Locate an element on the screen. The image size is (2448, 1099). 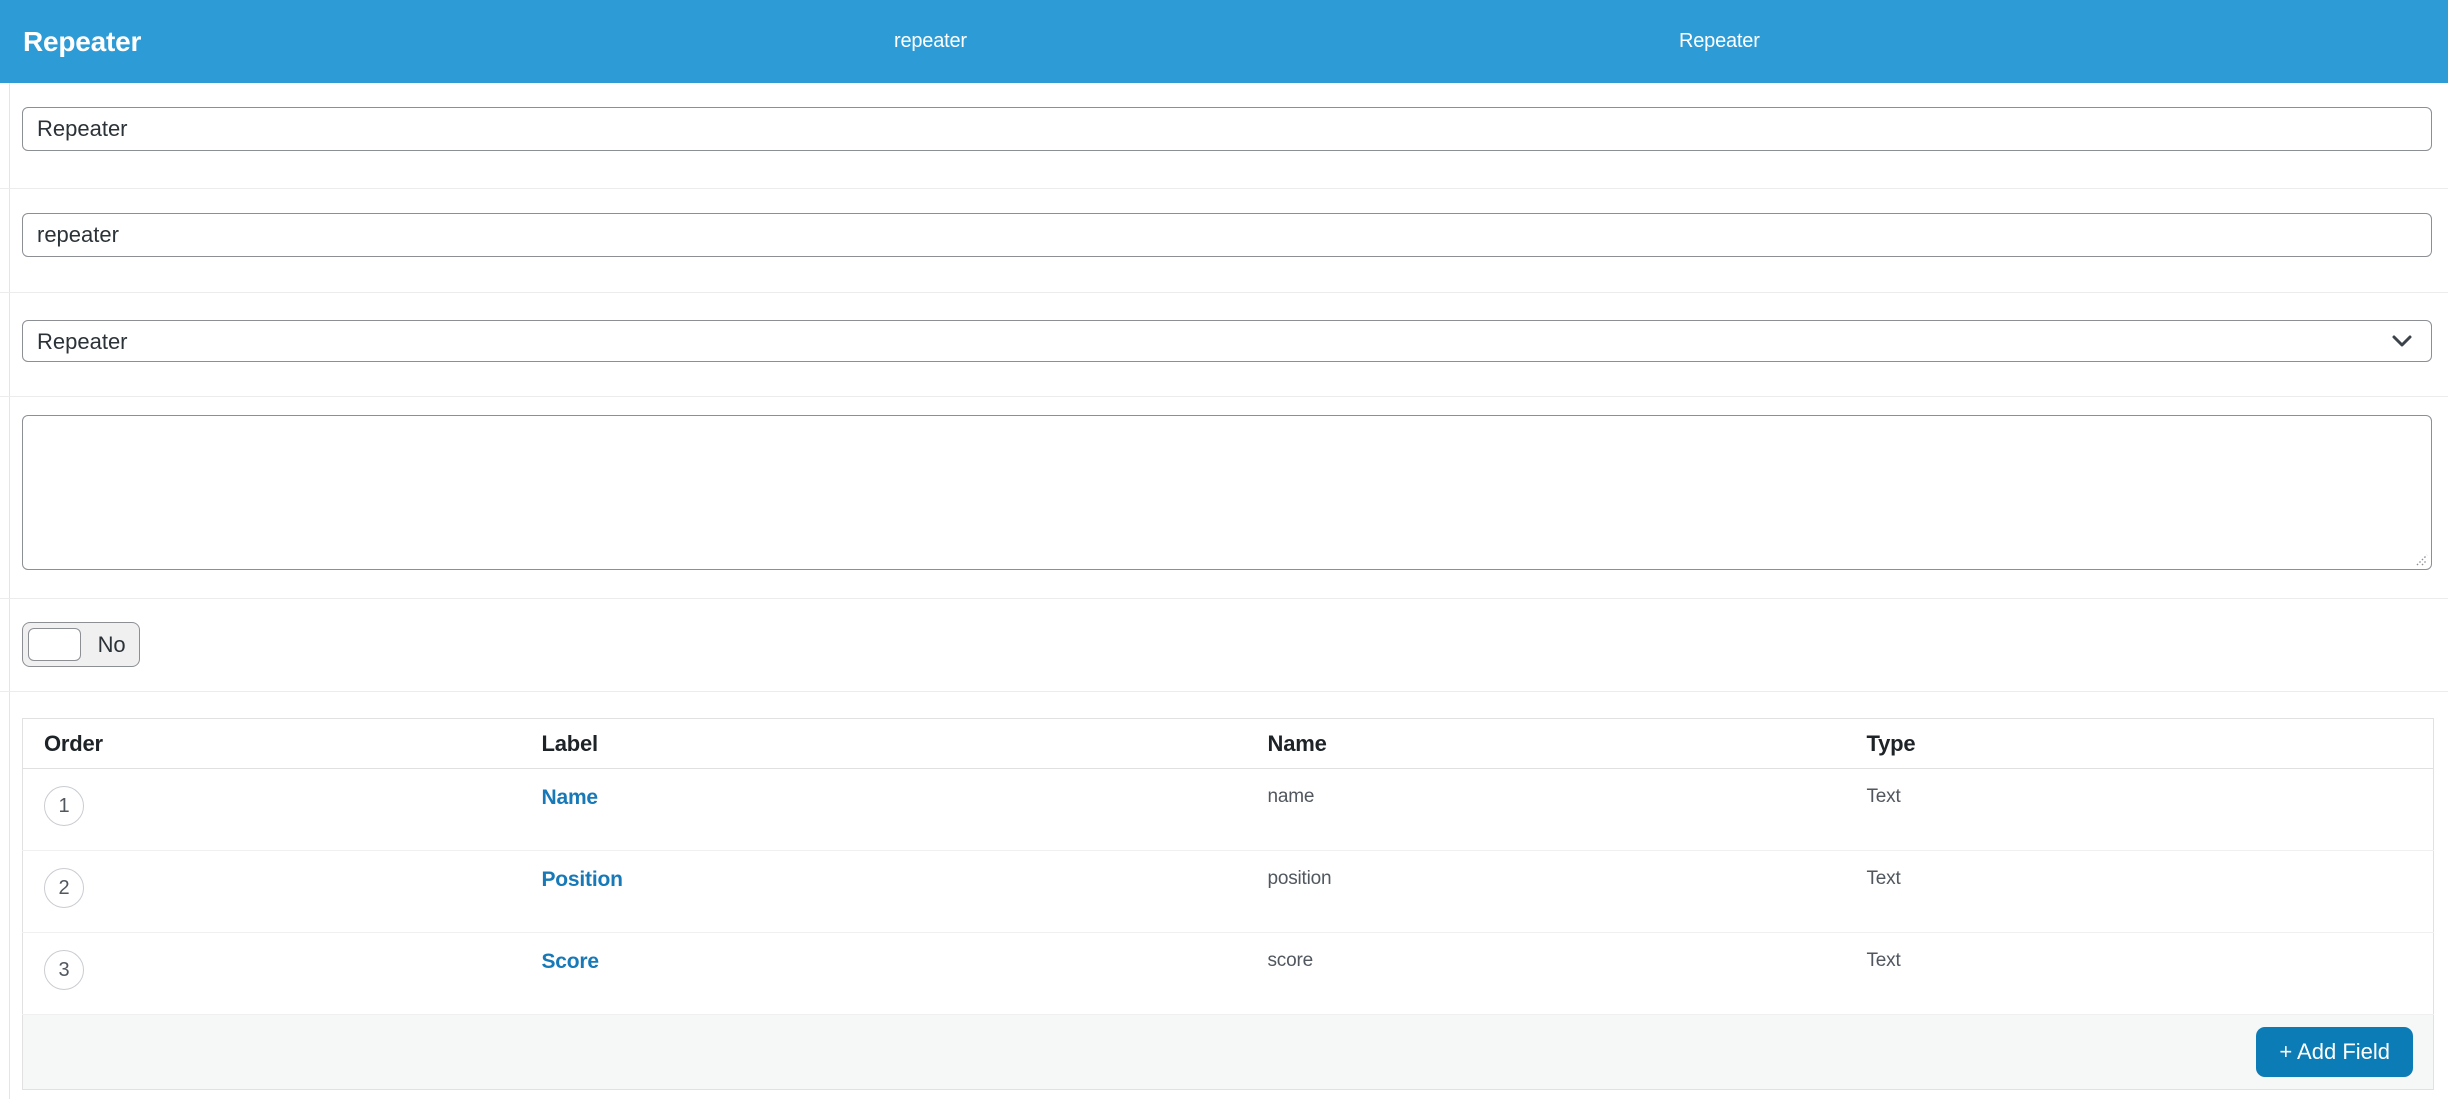
column-header-order: Order is located at coordinates (271, 743).